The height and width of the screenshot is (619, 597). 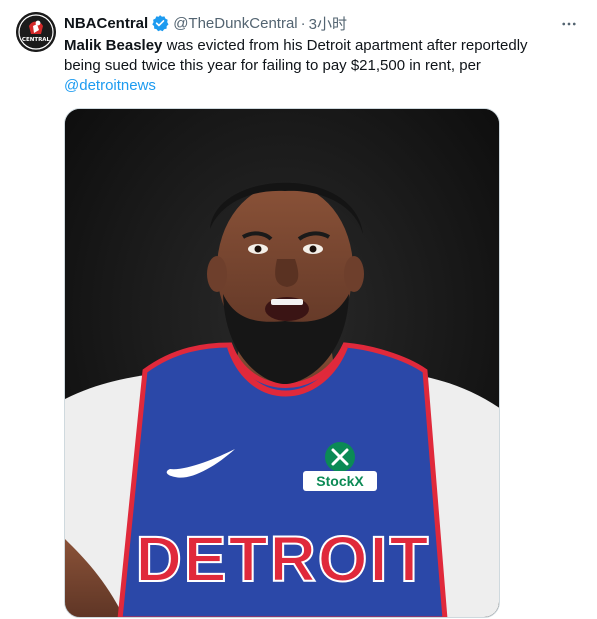 I want to click on author-display-name: NBACentral, so click(x=106, y=23).